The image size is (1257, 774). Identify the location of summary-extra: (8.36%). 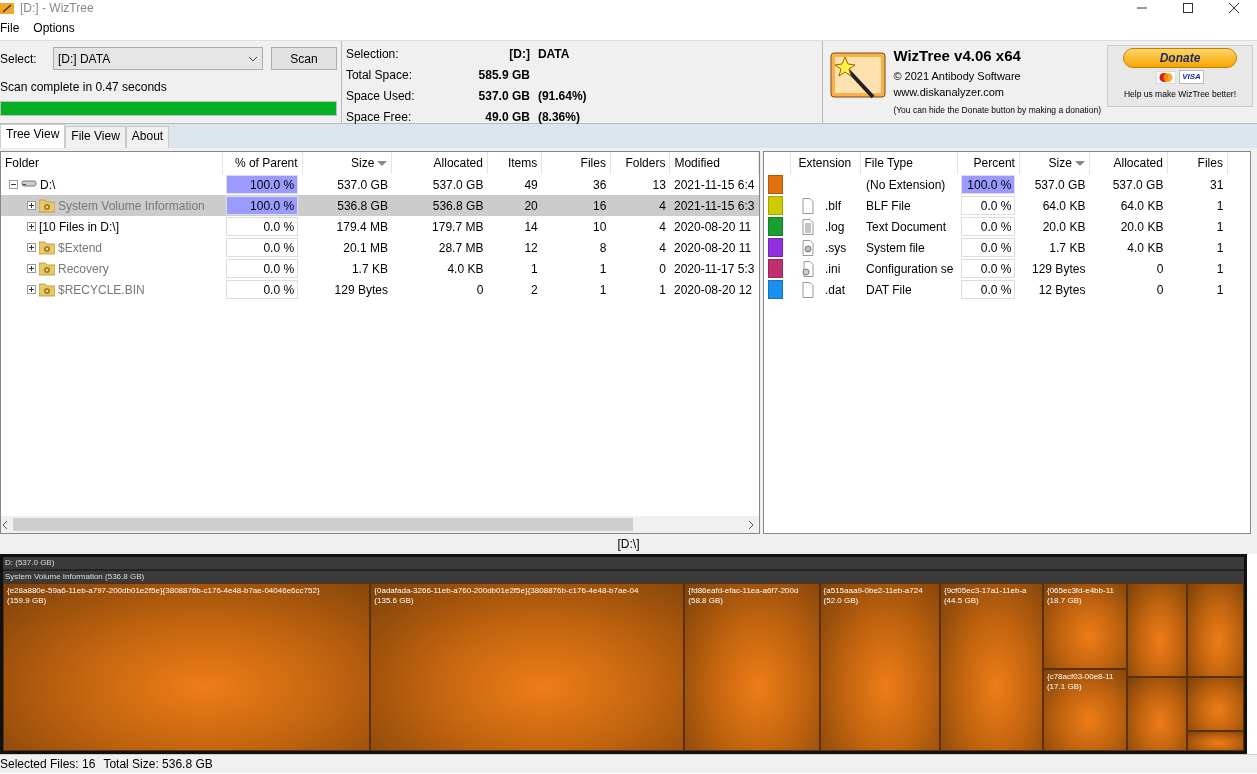
(559, 117).